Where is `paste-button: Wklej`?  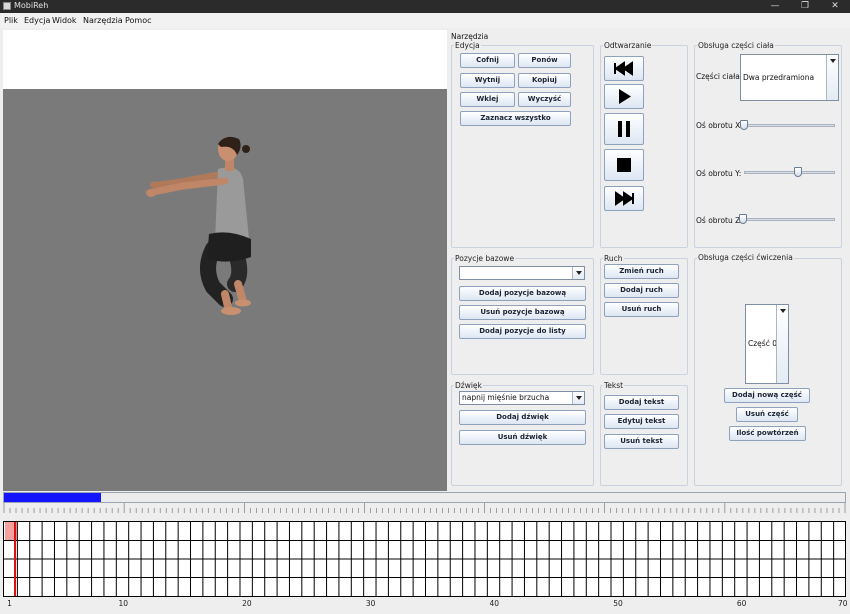
paste-button: Wklej is located at coordinates (487, 99).